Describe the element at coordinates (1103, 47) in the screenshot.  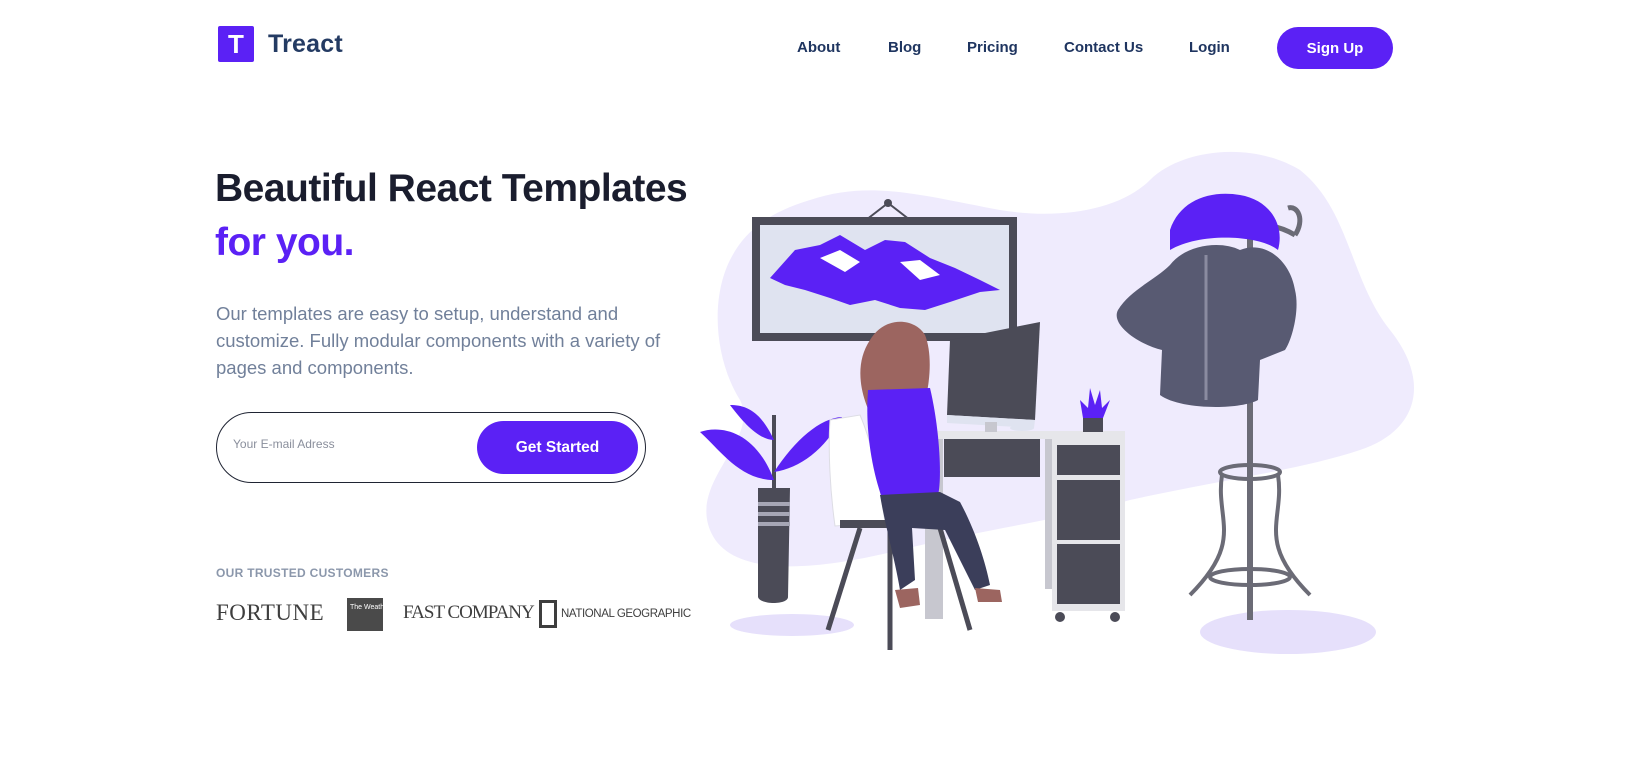
I see `nav-link-contact: Contact Us` at that location.